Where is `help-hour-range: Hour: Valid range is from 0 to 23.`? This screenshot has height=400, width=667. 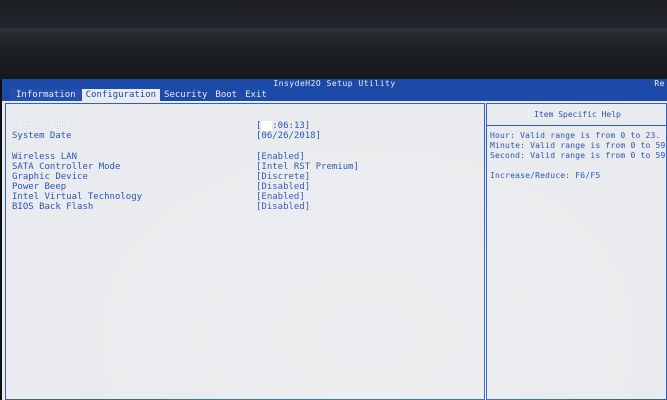 help-hour-range: Hour: Valid range is from 0 to 23. is located at coordinates (575, 135).